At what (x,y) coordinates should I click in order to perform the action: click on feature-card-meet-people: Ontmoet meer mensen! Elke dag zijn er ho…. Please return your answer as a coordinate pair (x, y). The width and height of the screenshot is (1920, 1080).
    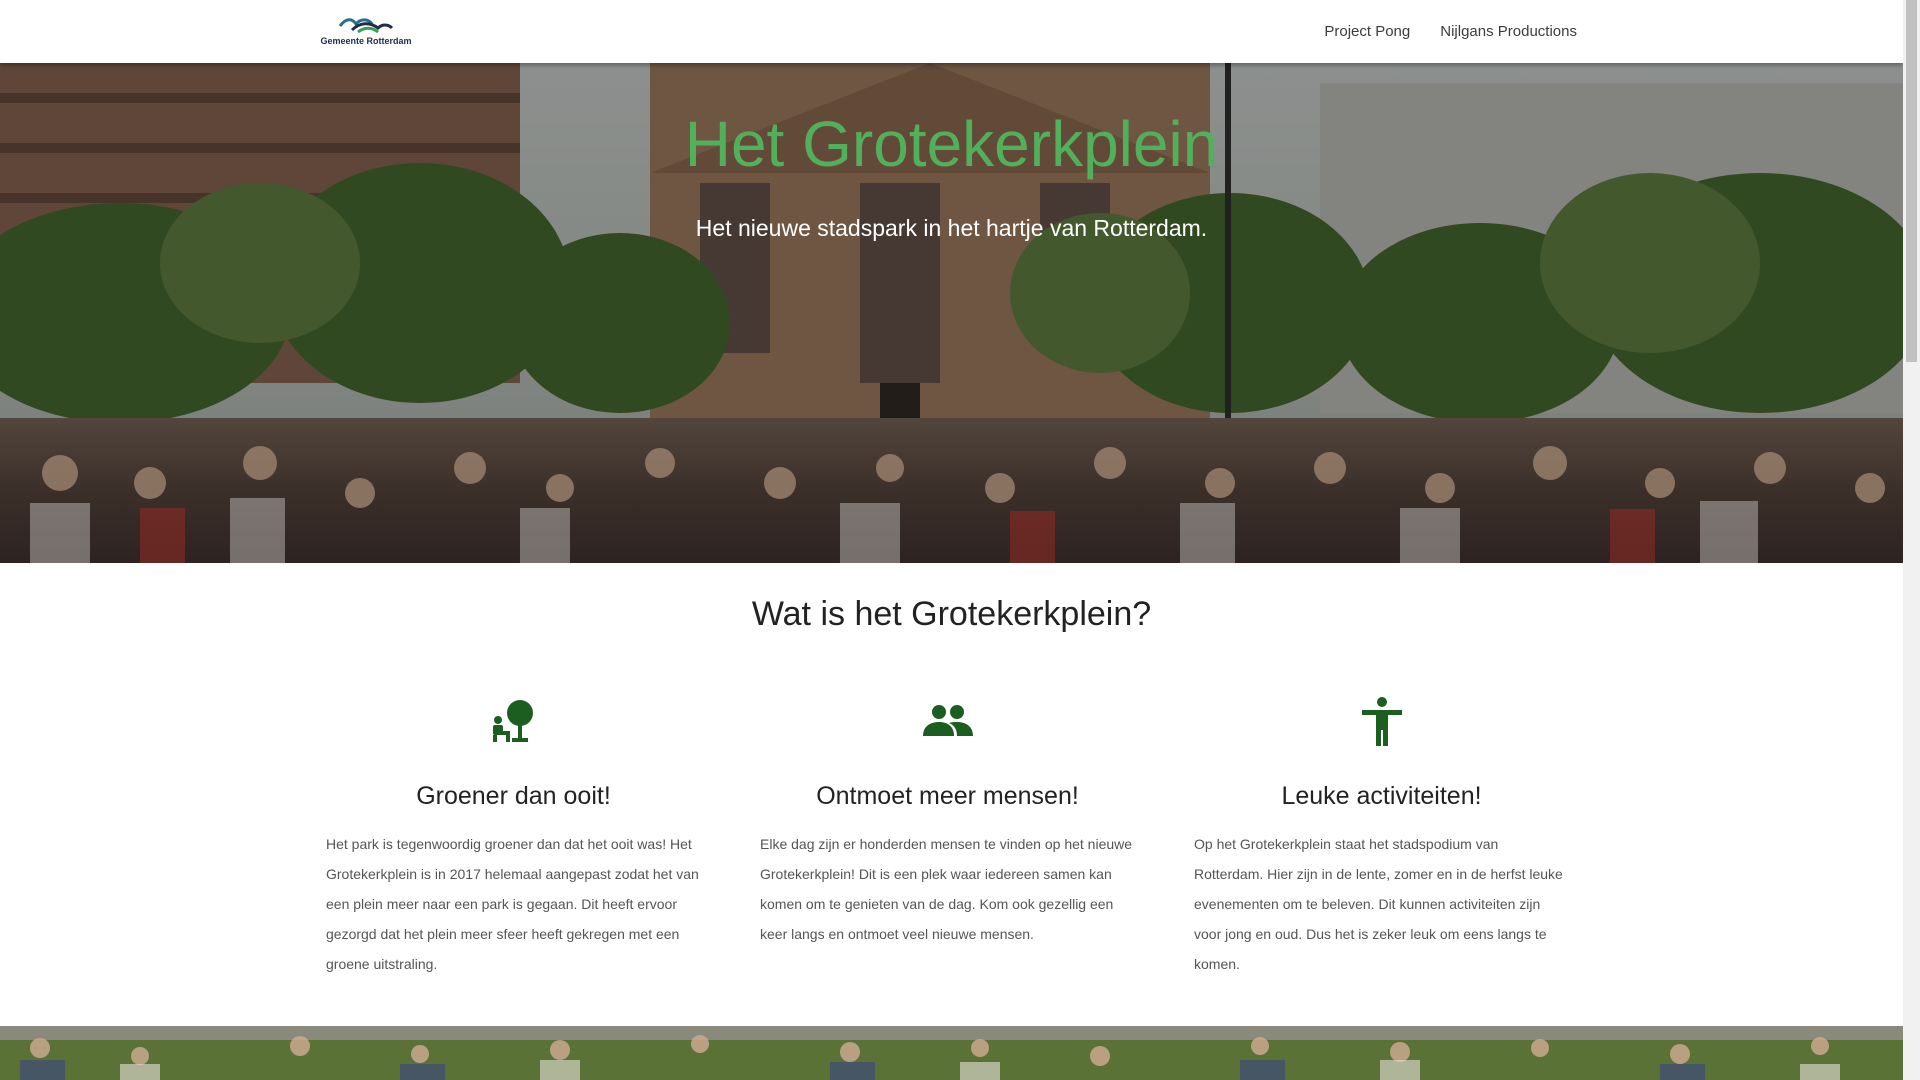
    Looking at the image, I should click on (947, 822).